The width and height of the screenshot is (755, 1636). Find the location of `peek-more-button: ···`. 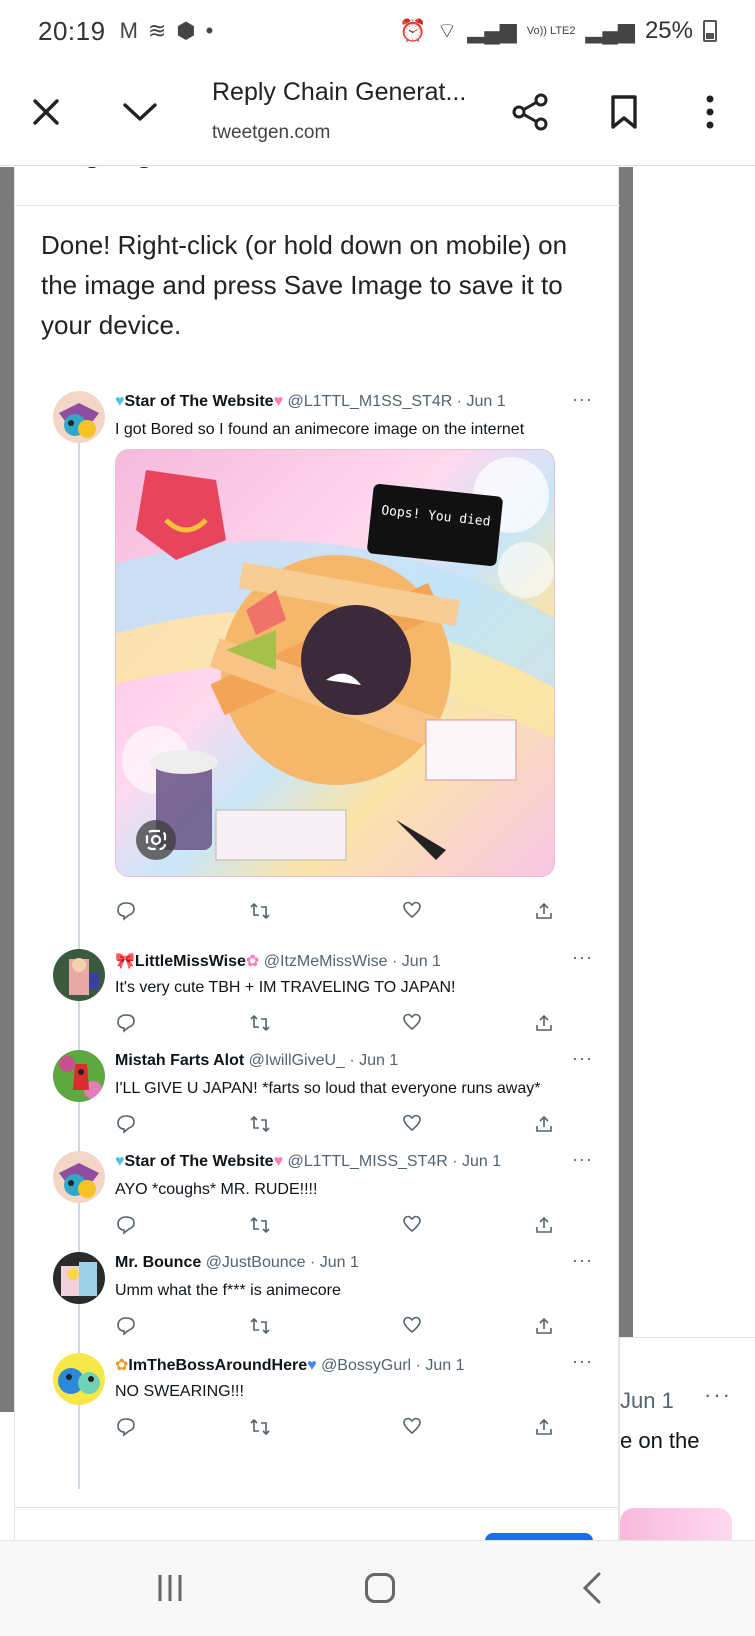

peek-more-button: ··· is located at coordinates (718, 1394).